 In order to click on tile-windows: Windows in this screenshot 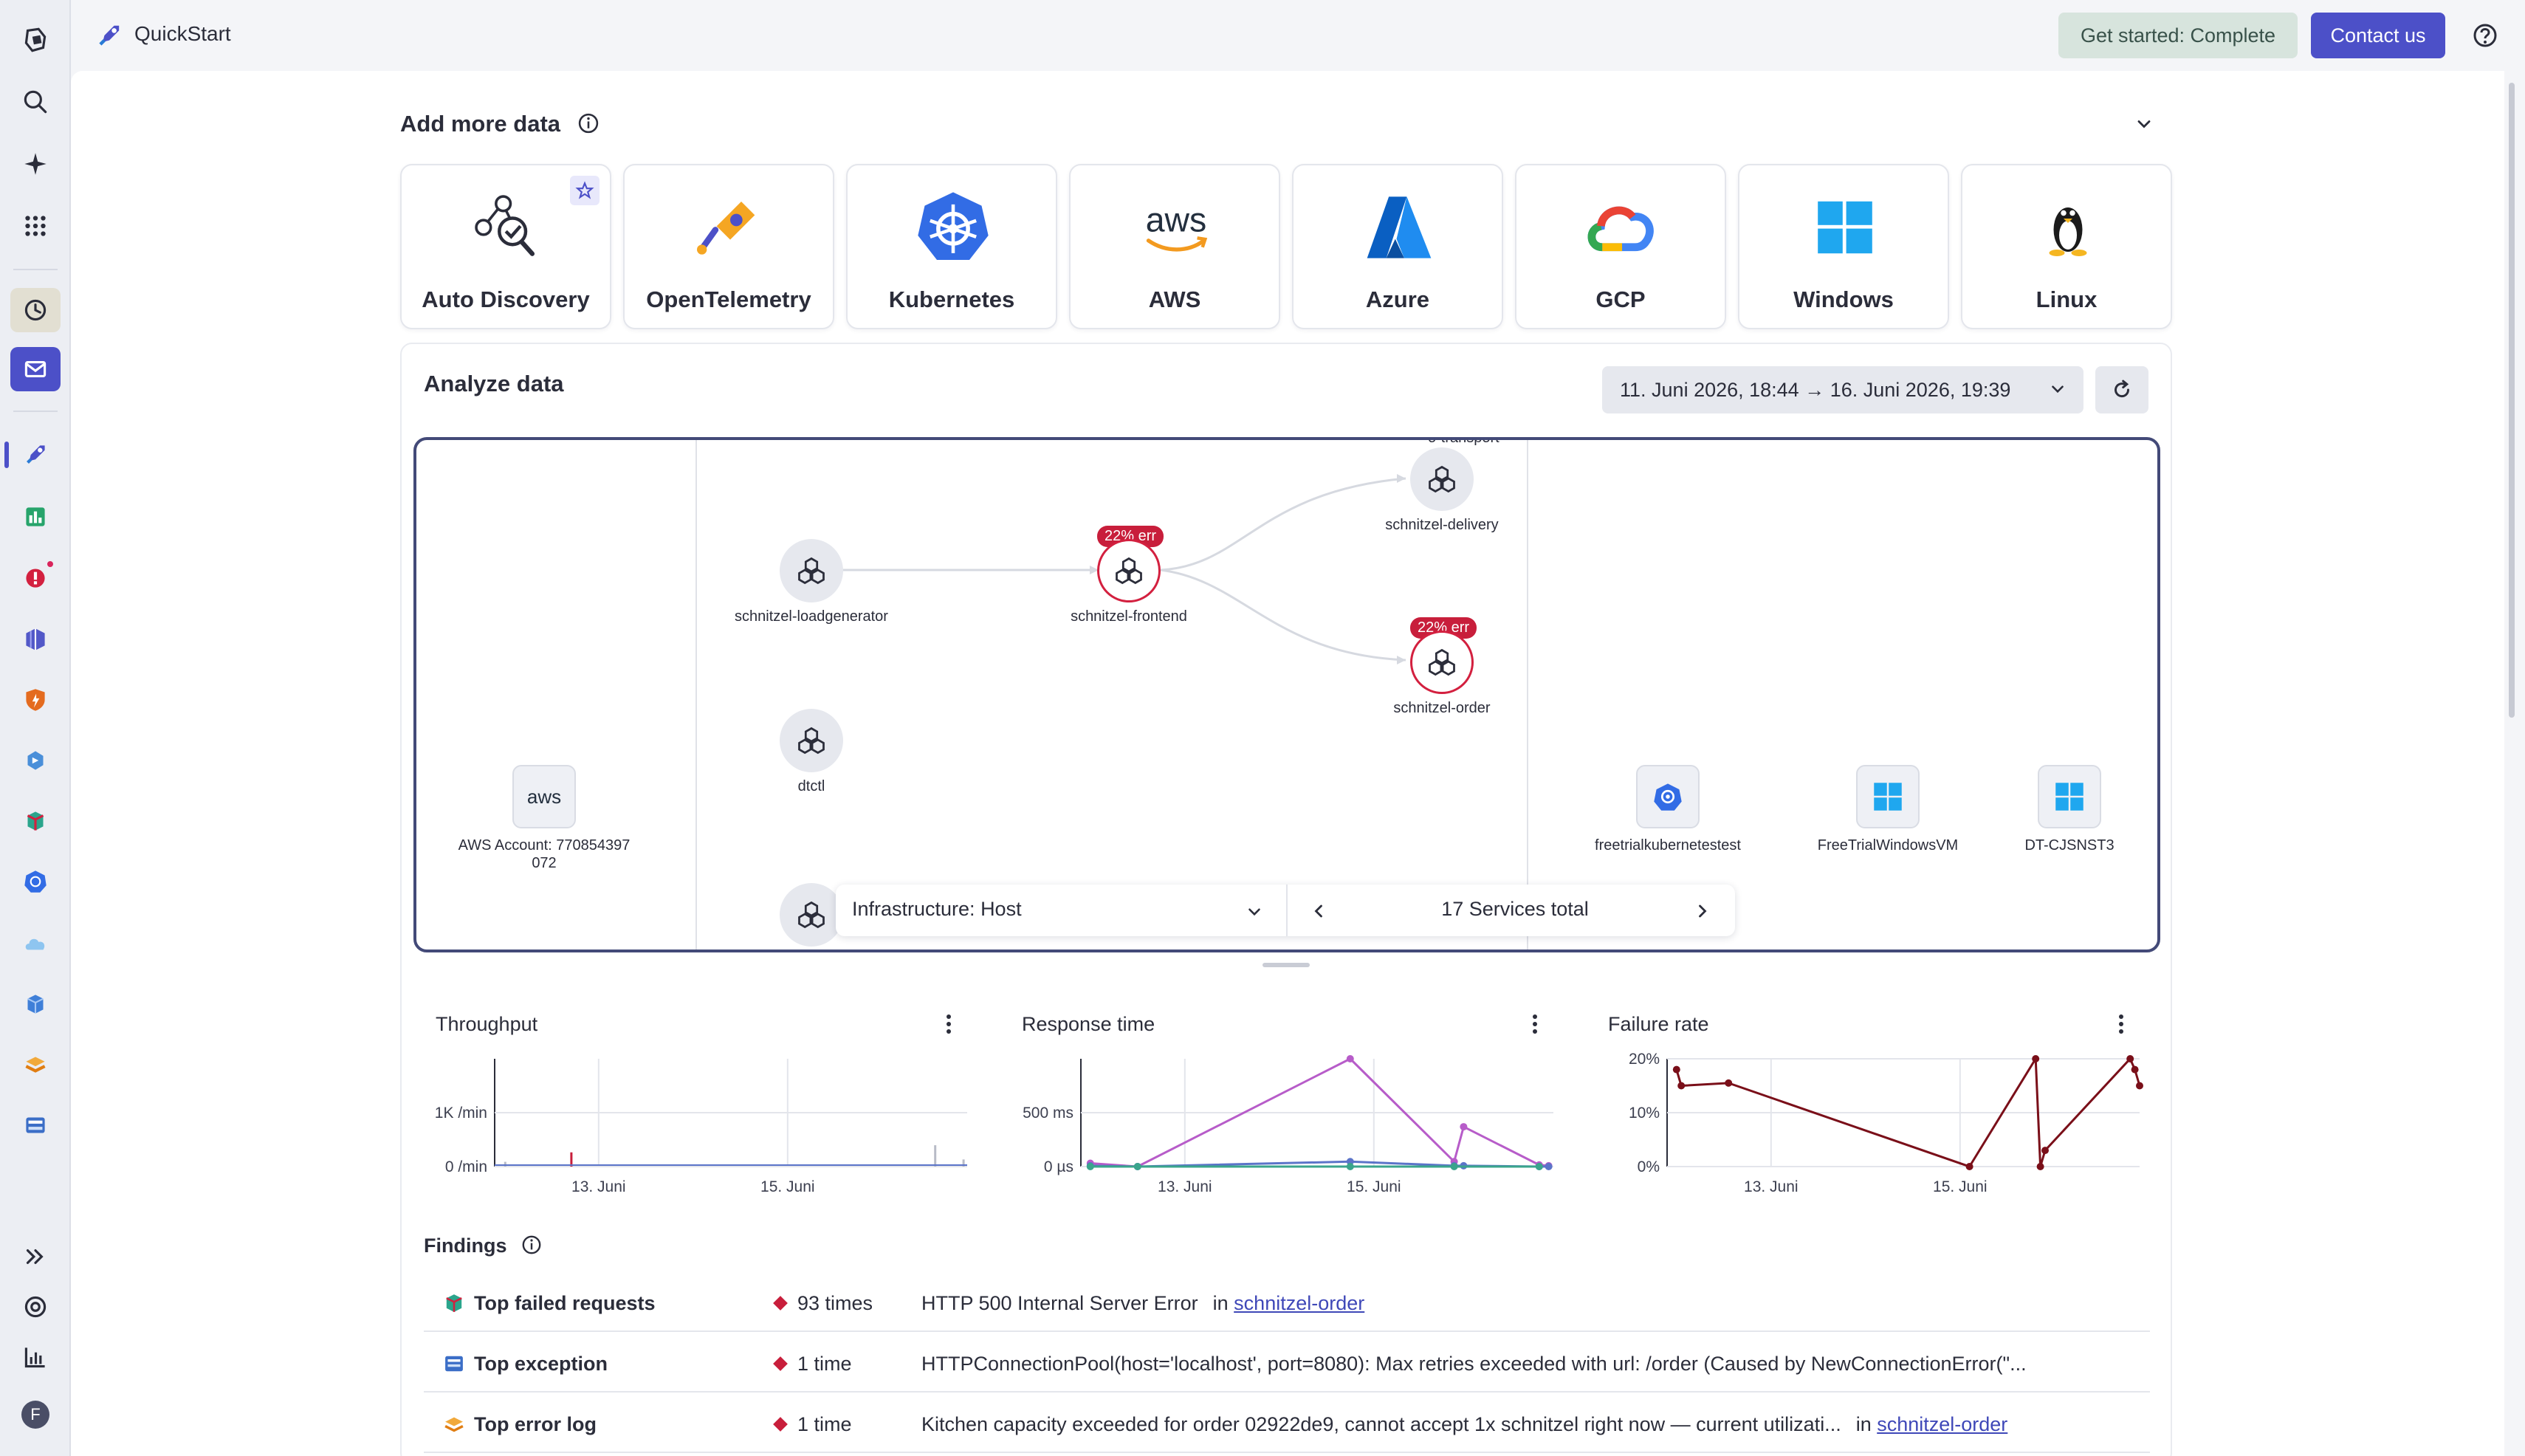, I will do `click(1844, 247)`.